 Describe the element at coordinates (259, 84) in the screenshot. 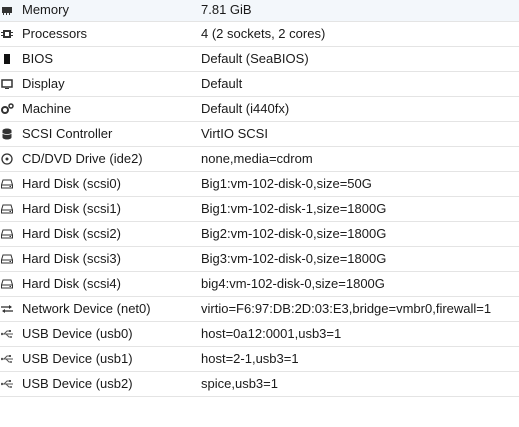

I see `hardware-row-display: Display Default` at that location.